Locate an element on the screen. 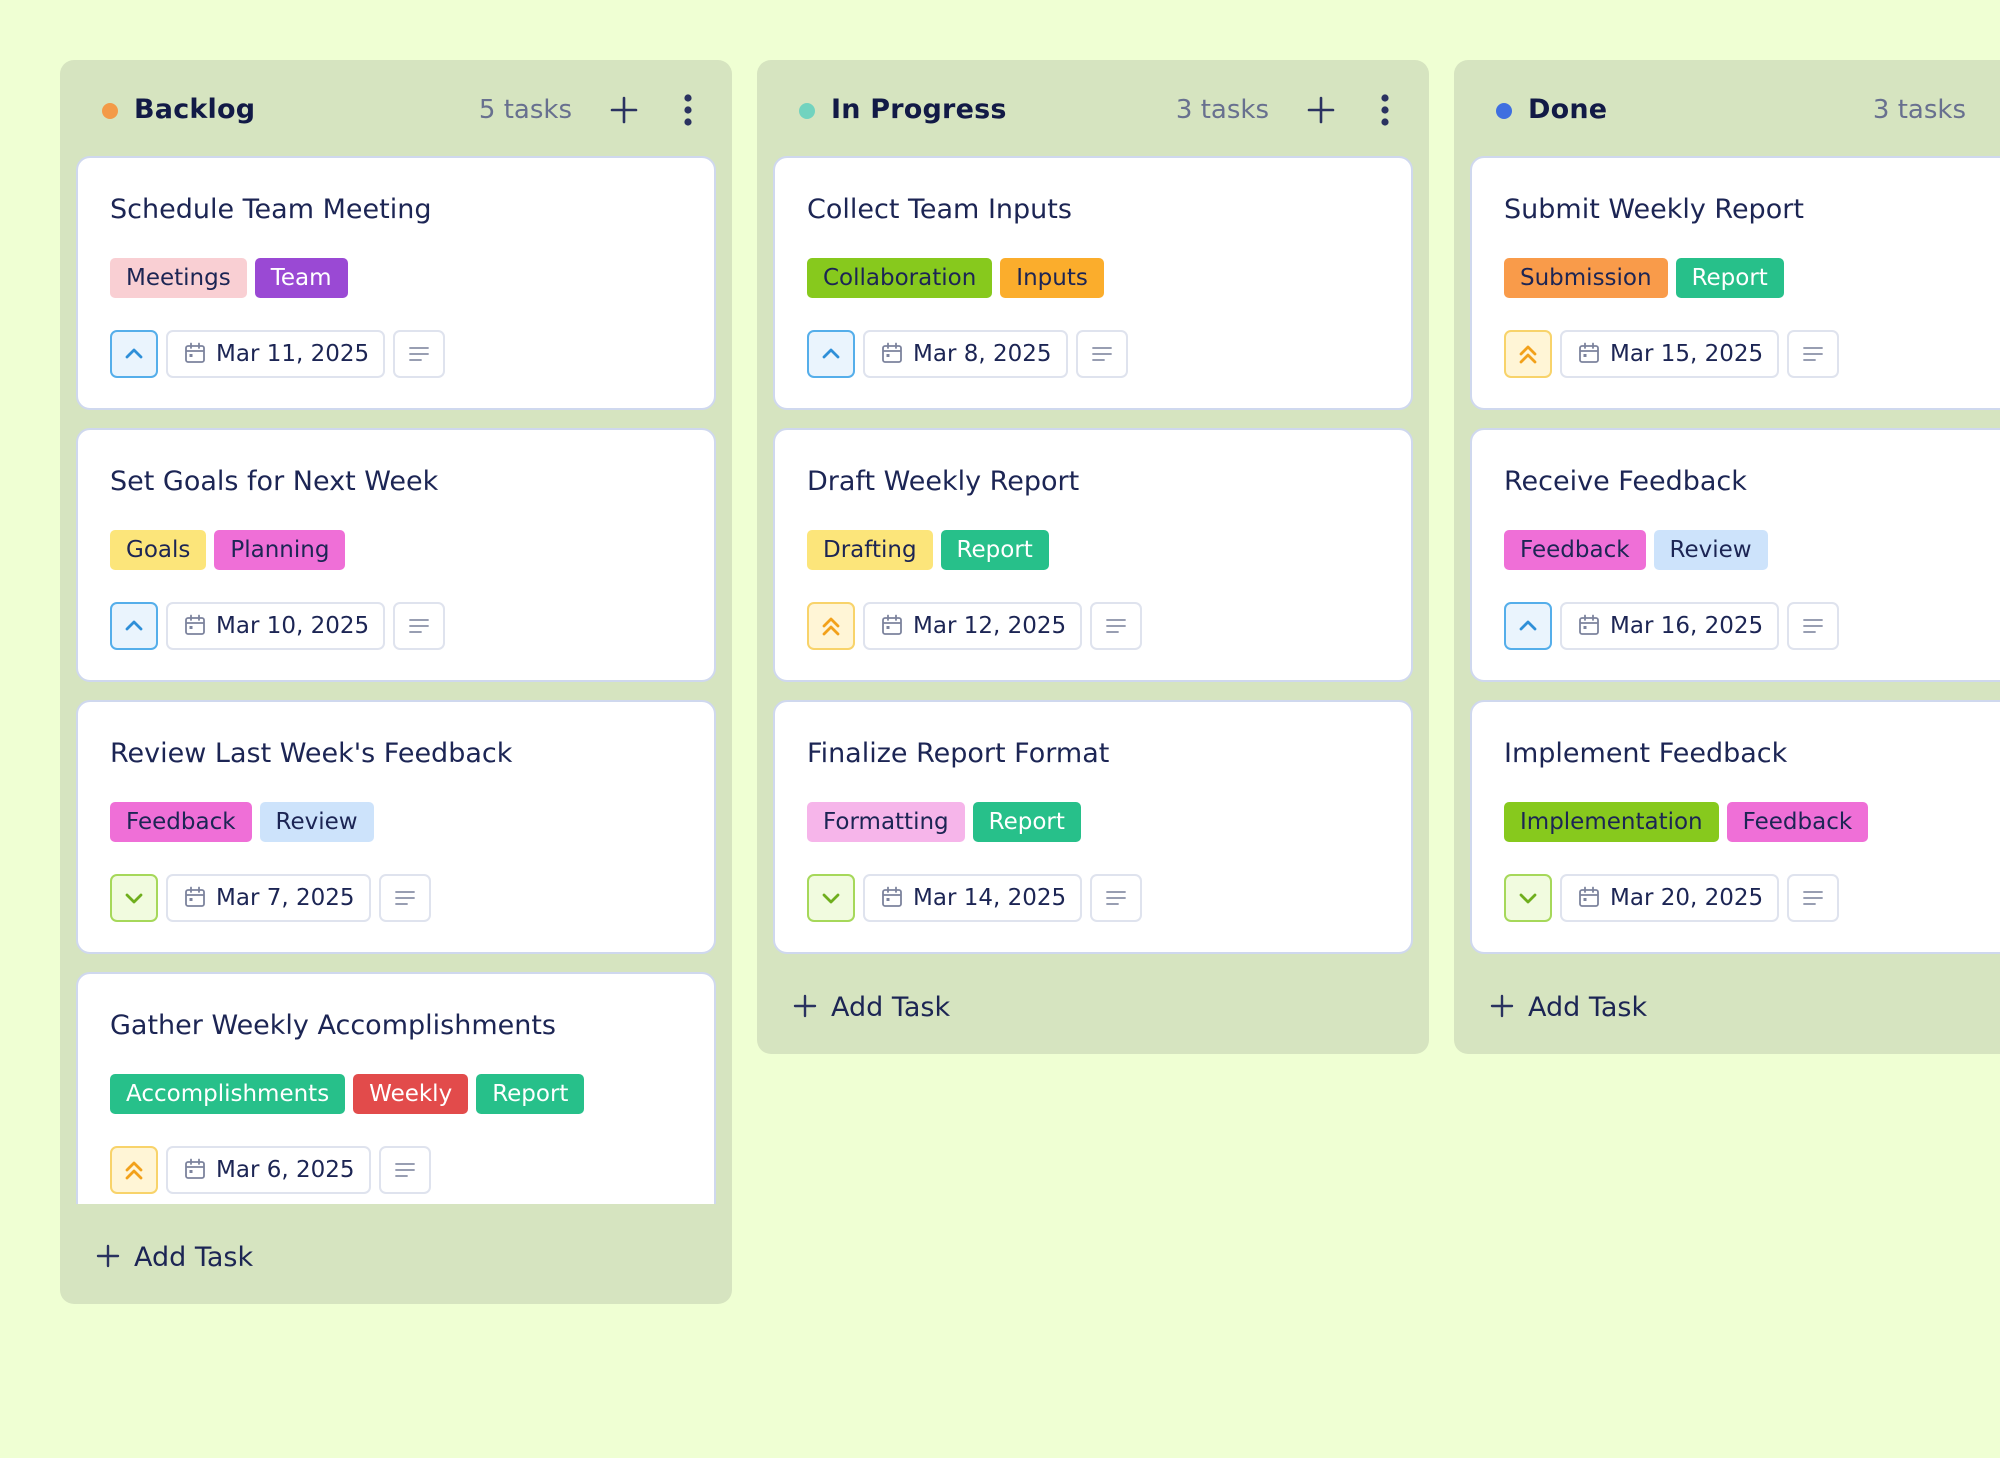 The image size is (2000, 1458). task-meta: Mar 11, 2025 is located at coordinates (278, 354).